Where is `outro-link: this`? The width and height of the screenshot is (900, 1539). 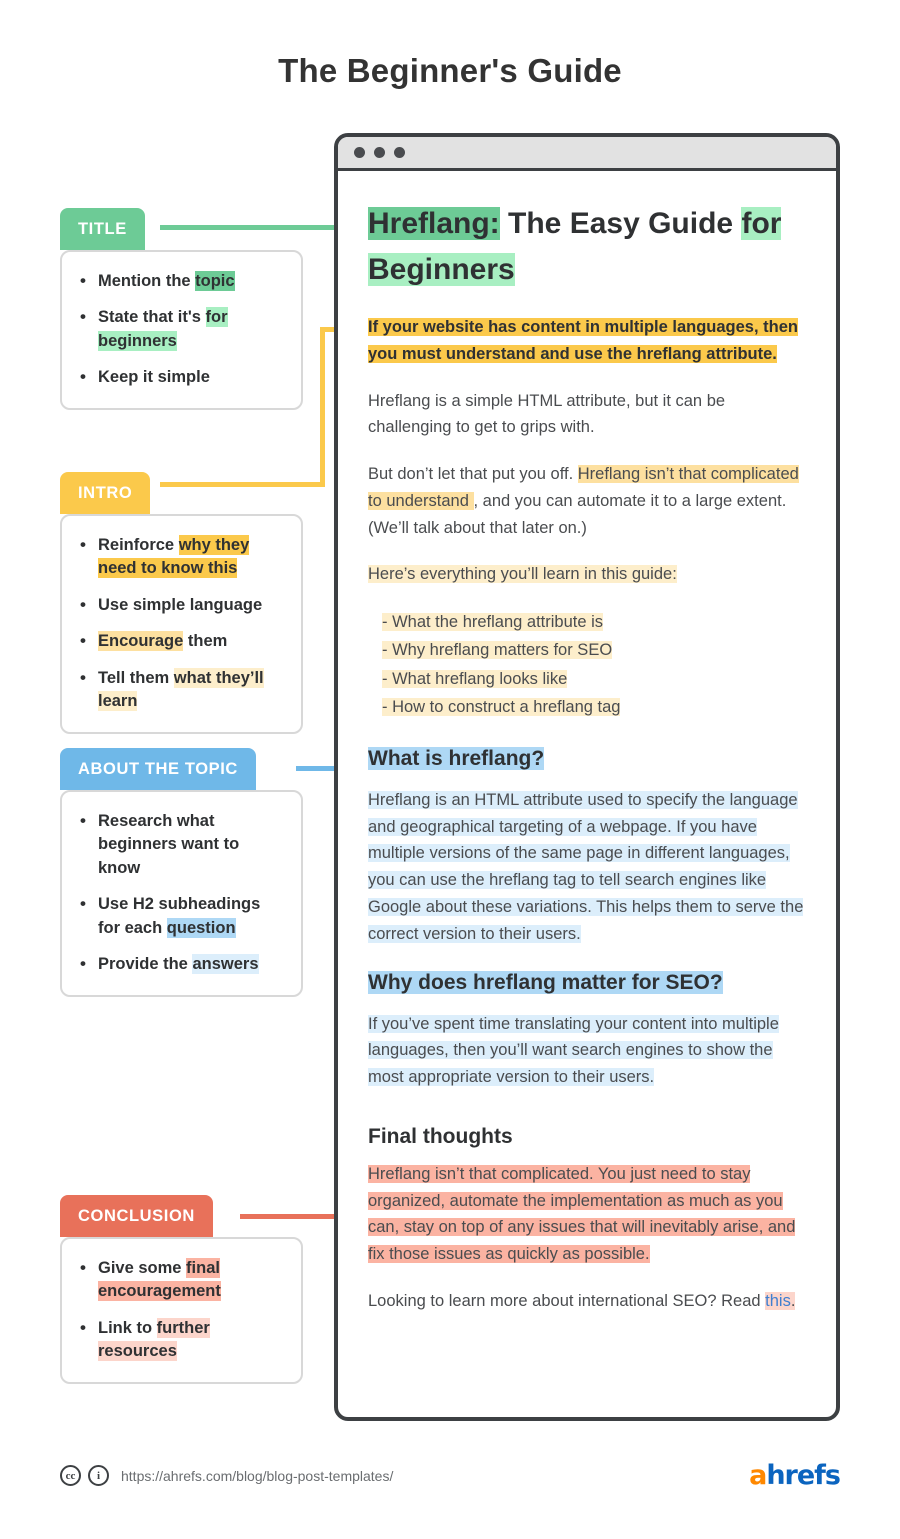
outro-link: this is located at coordinates (778, 1300).